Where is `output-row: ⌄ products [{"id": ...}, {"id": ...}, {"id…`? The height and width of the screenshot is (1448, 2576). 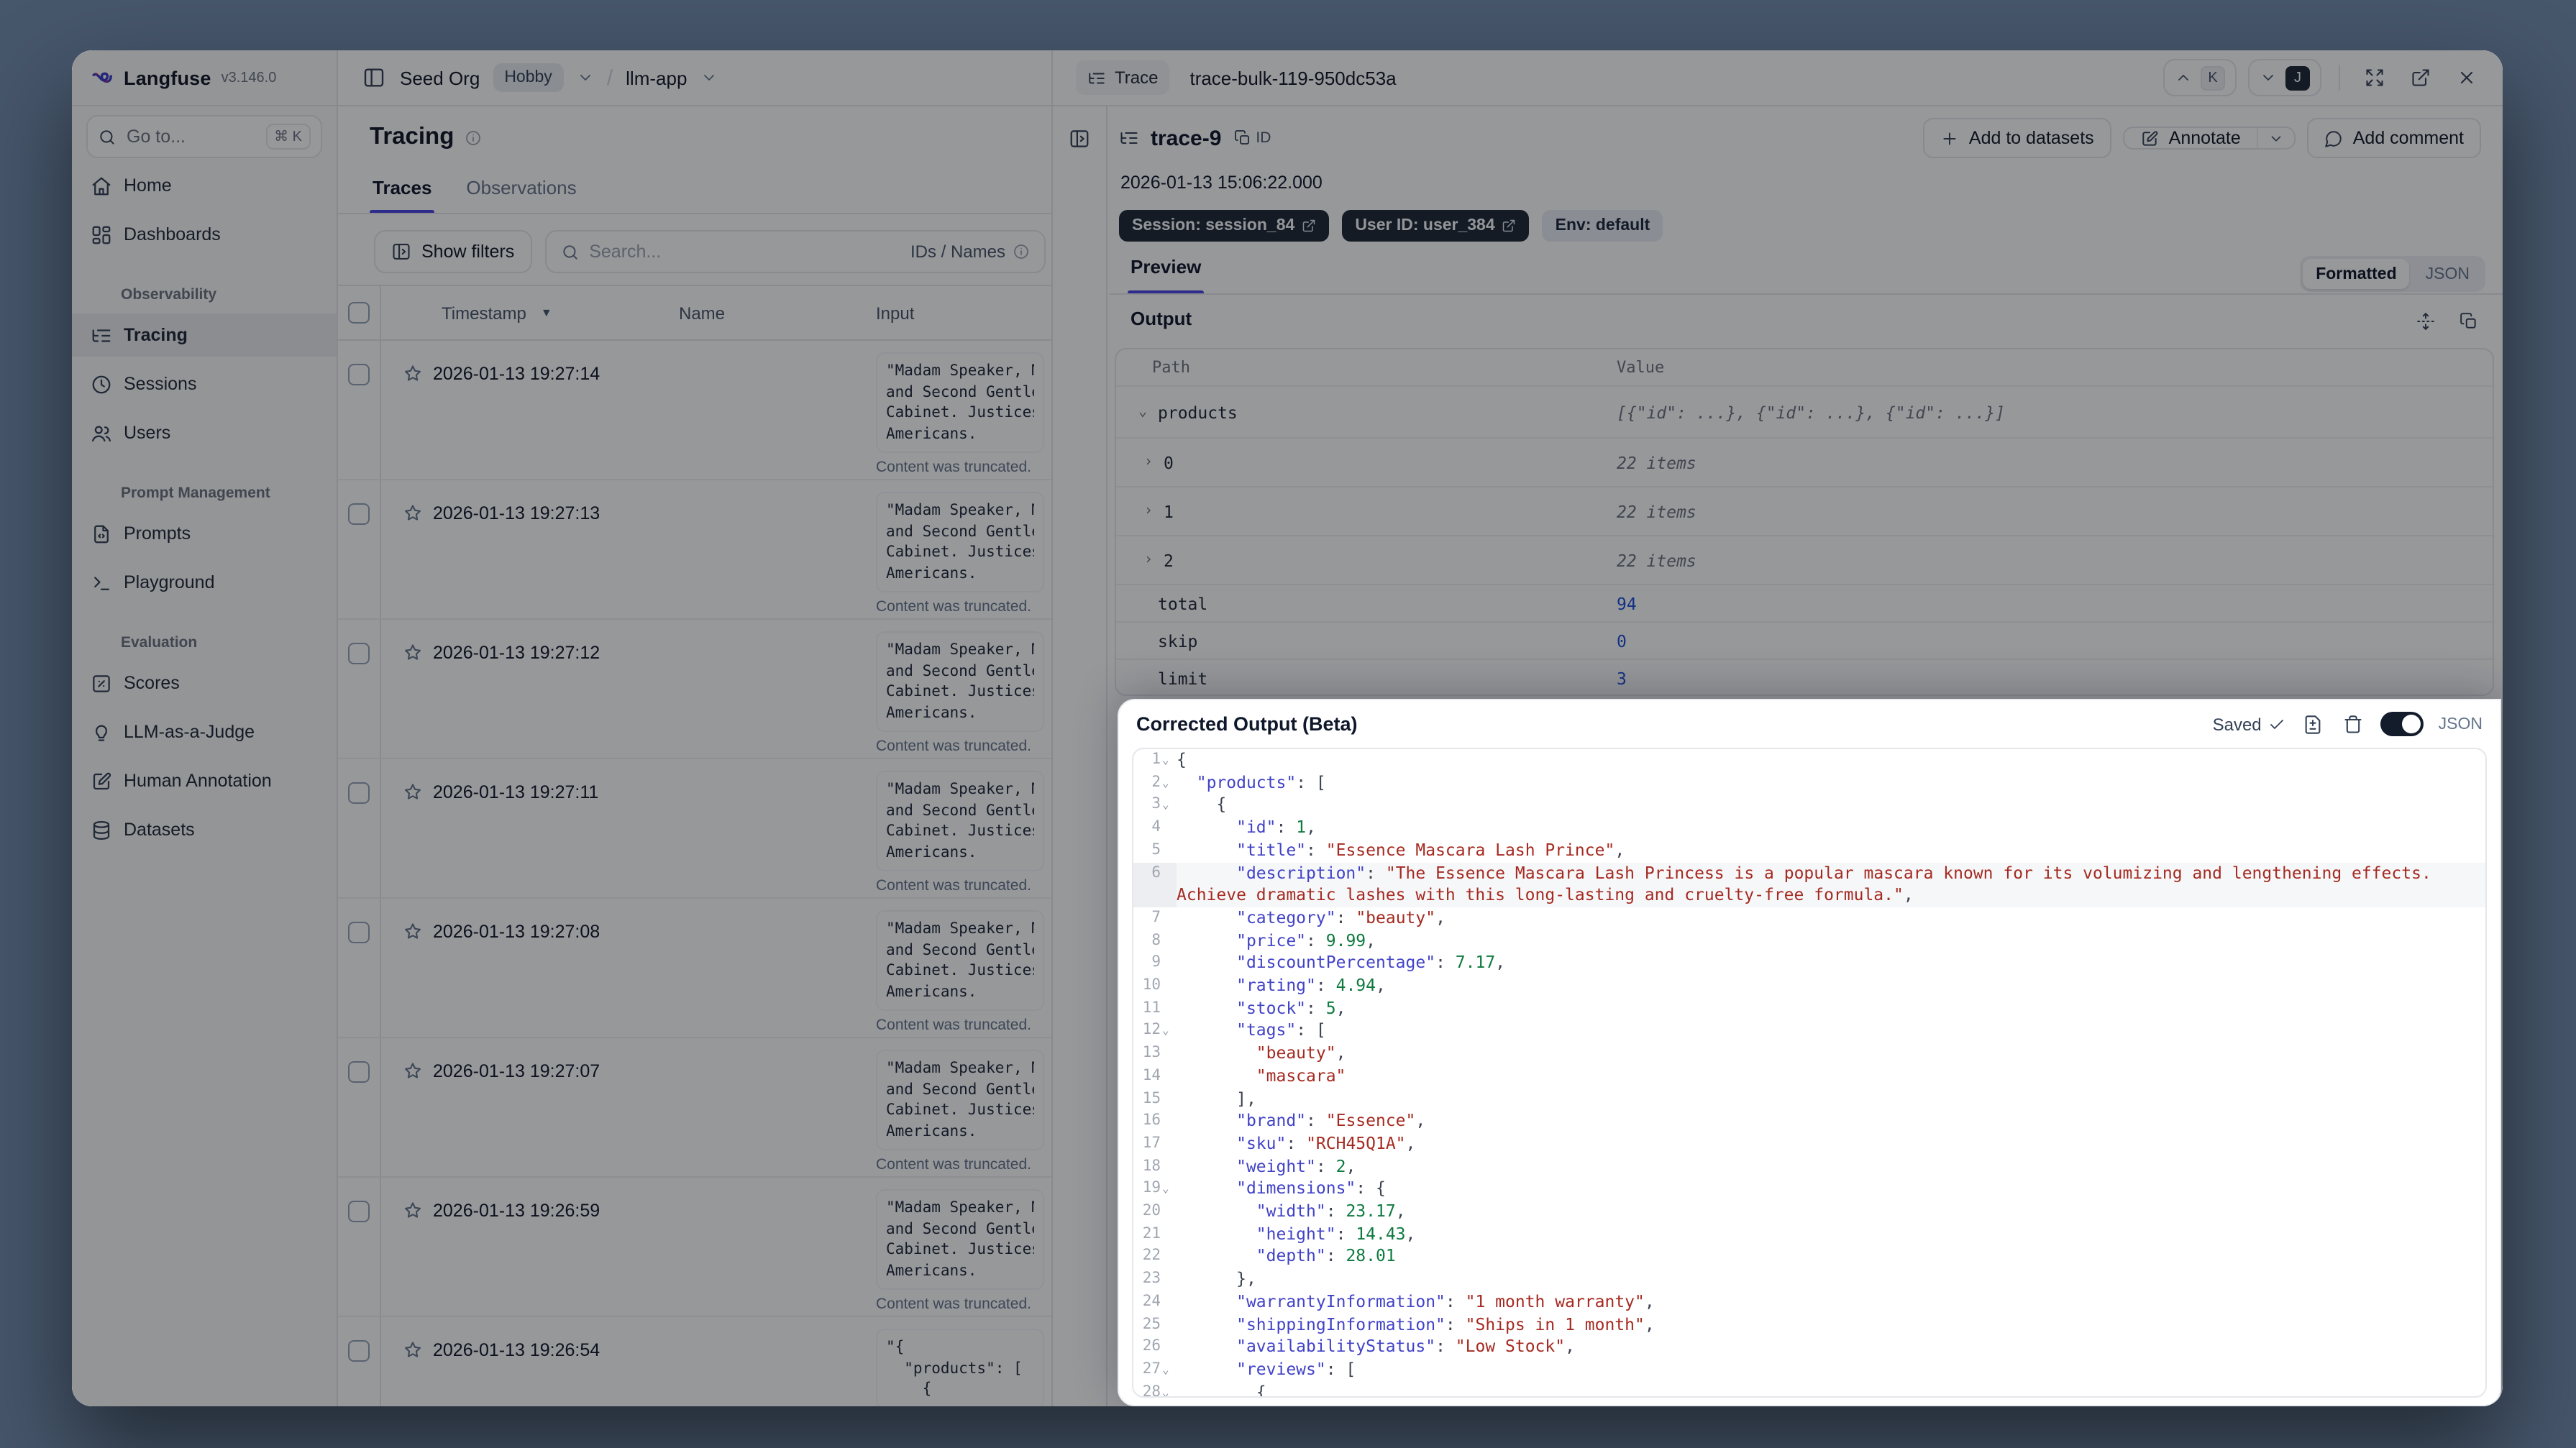 output-row: ⌄ products [{"id": ...}, {"id": ...}, {"id… is located at coordinates (1804, 413).